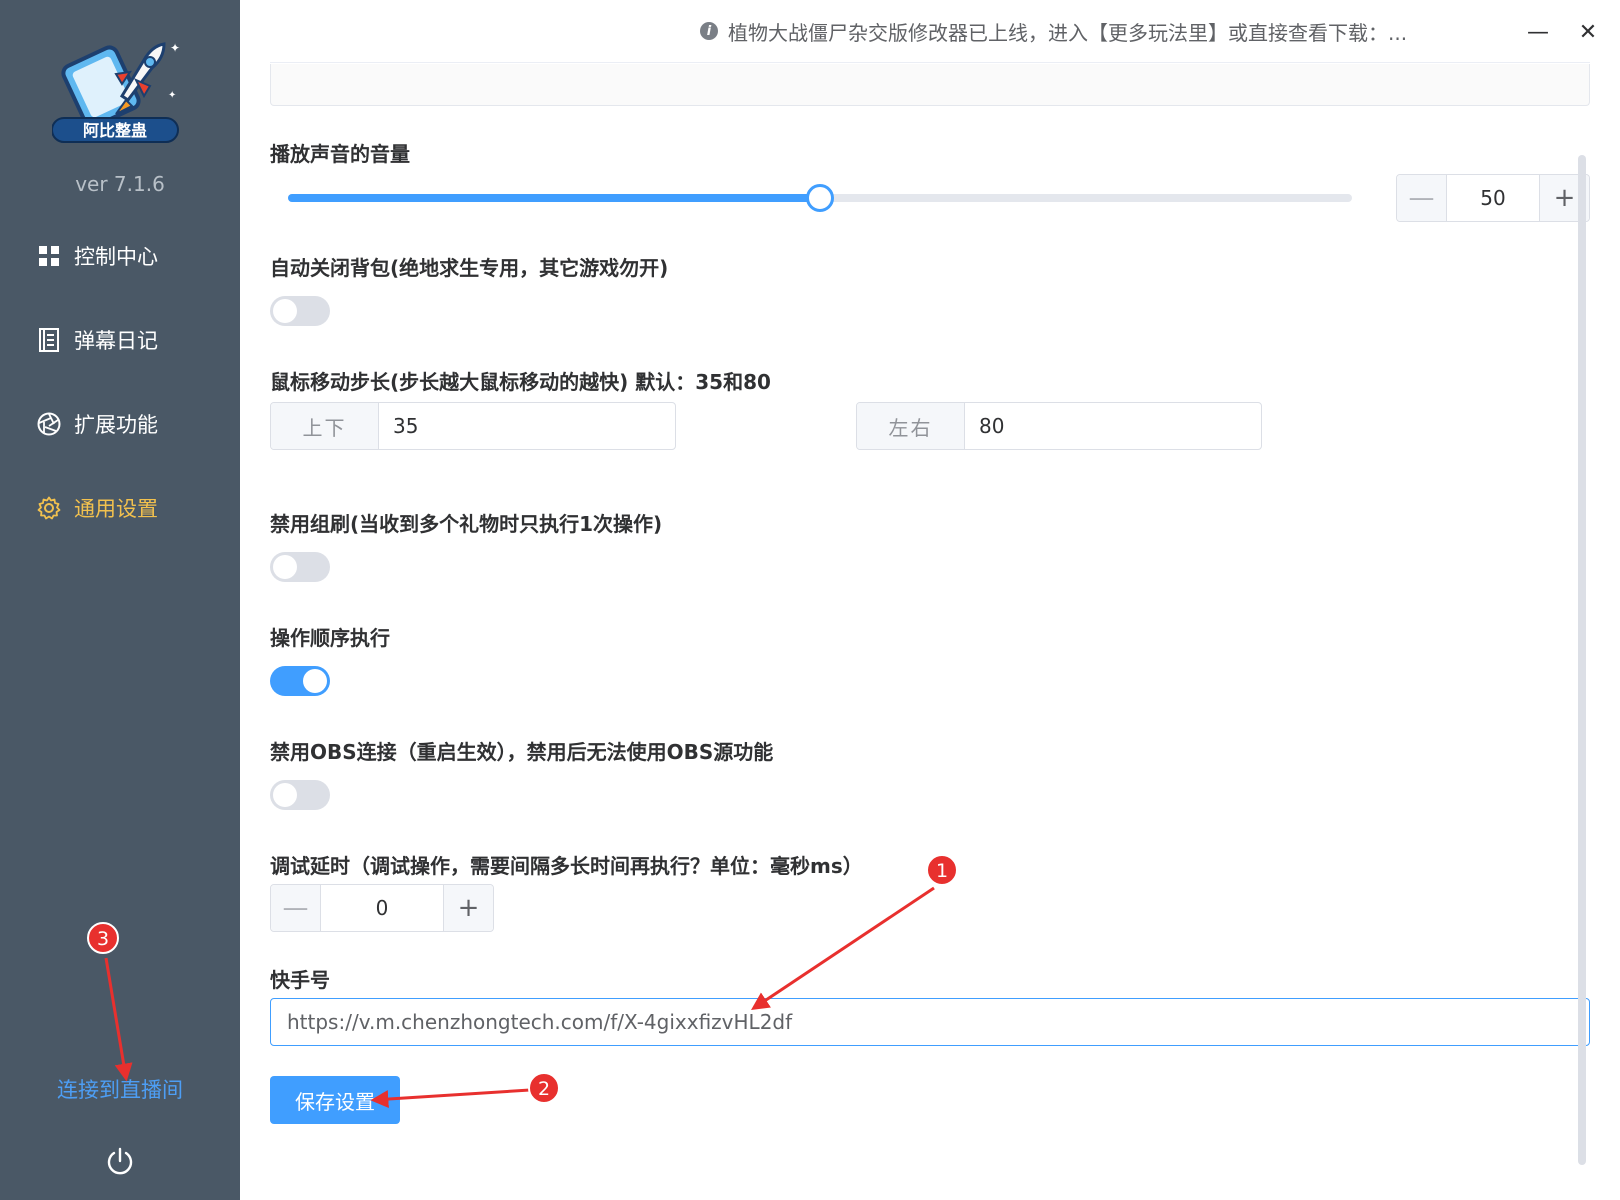 This screenshot has width=1620, height=1200. I want to click on sidebar-item-general-settings: 通用设置, so click(97, 508).